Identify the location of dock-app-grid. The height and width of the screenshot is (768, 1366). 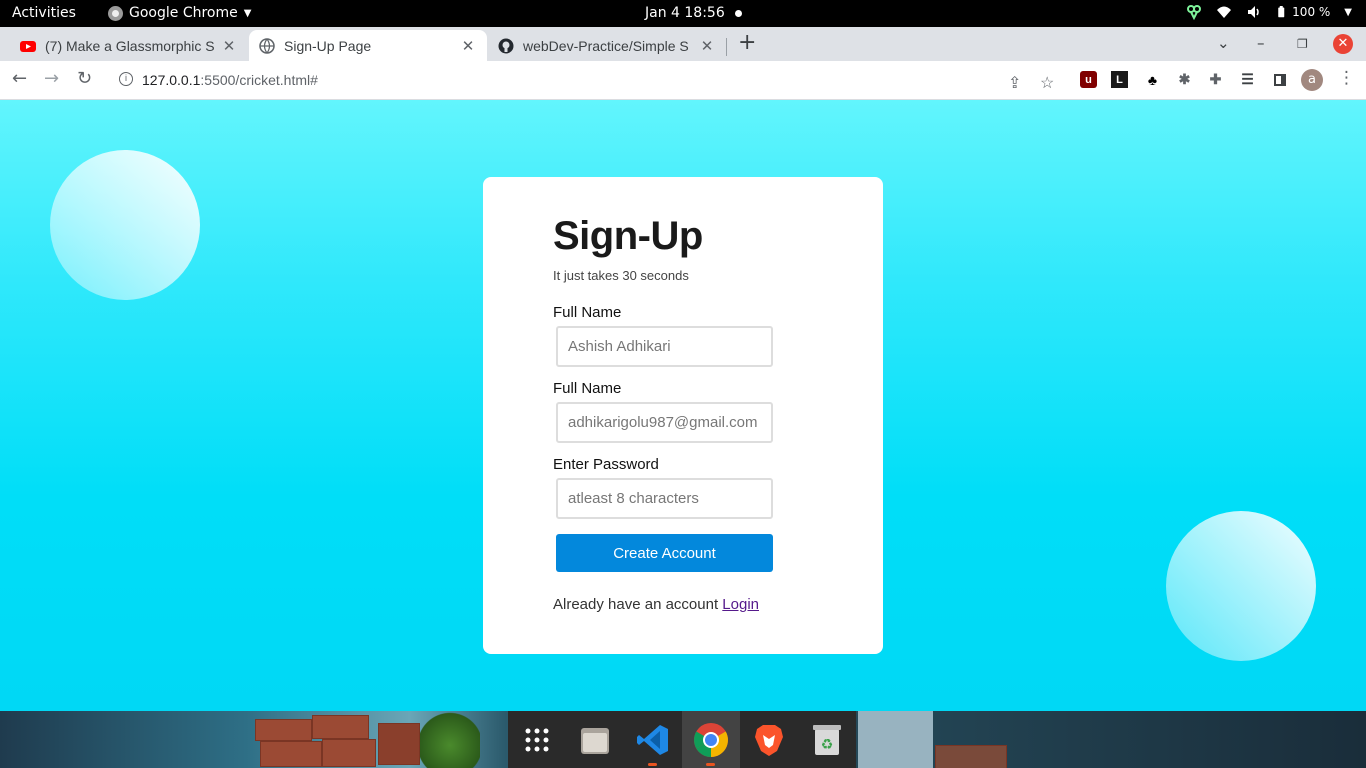
(537, 739).